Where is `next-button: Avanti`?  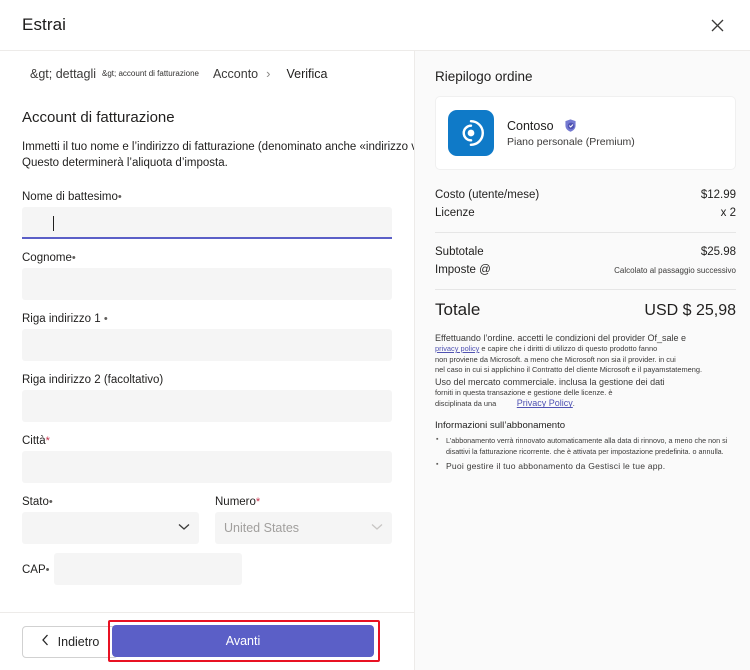
next-button: Avanti is located at coordinates (243, 641).